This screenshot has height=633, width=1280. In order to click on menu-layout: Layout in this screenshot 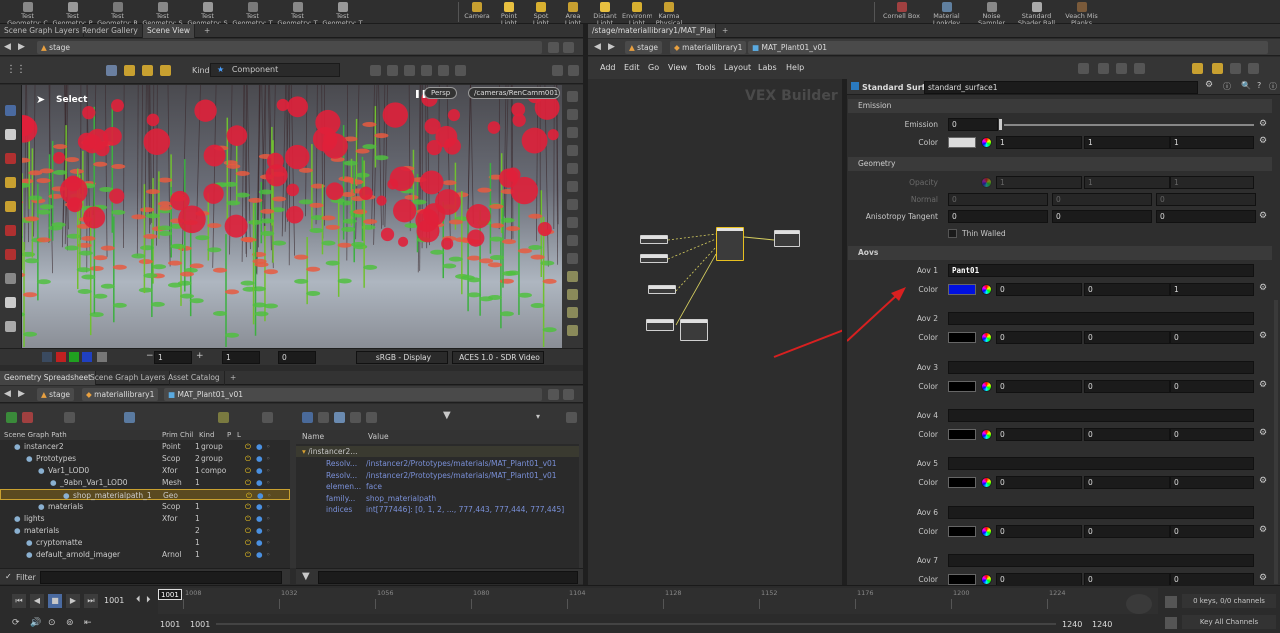, I will do `click(737, 67)`.